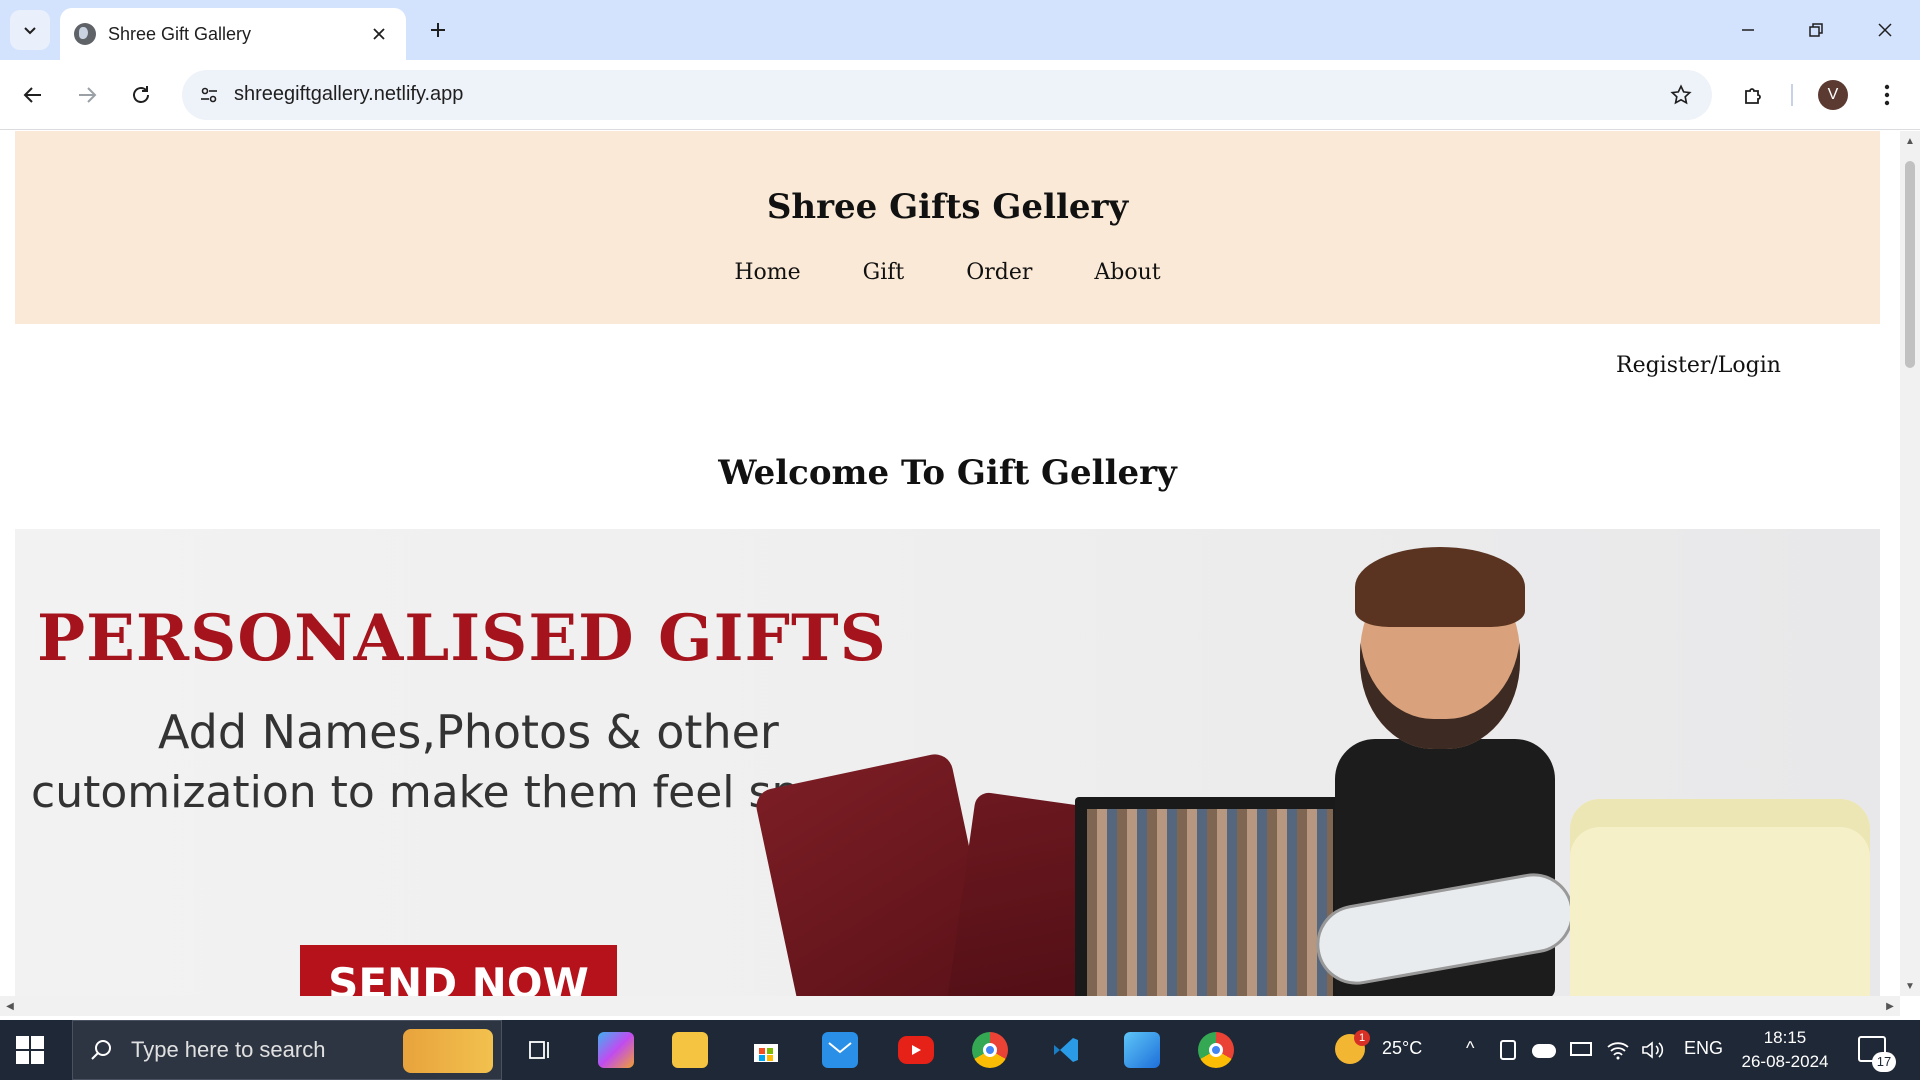 The width and height of the screenshot is (1920, 1080). I want to click on horizontal-scrollbar: ◀ ▶, so click(950, 1006).